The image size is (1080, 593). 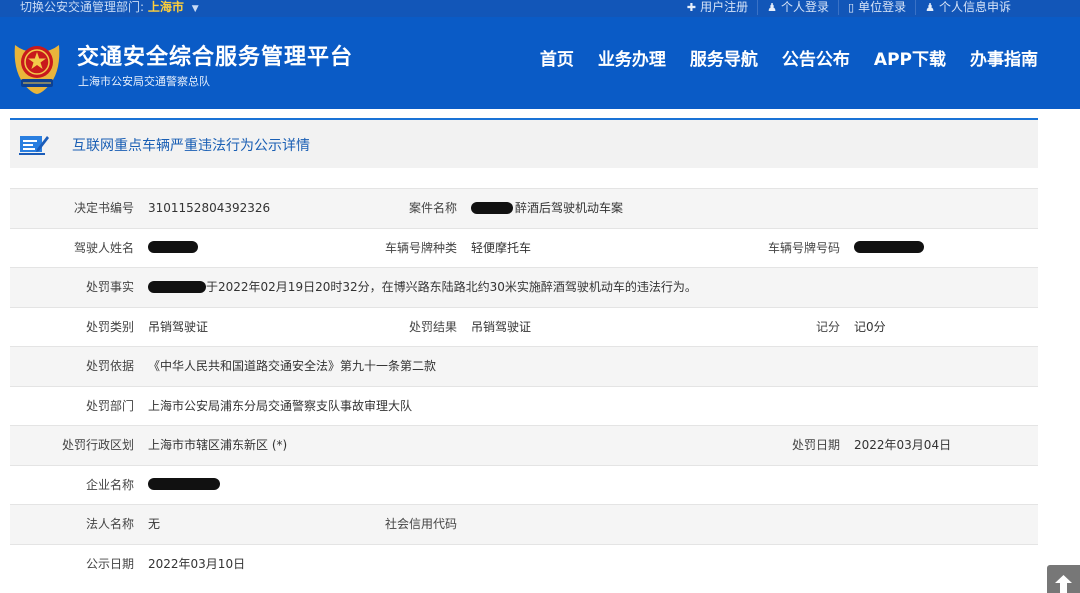 I want to click on personal-login-label: 个人登录, so click(x=805, y=7).